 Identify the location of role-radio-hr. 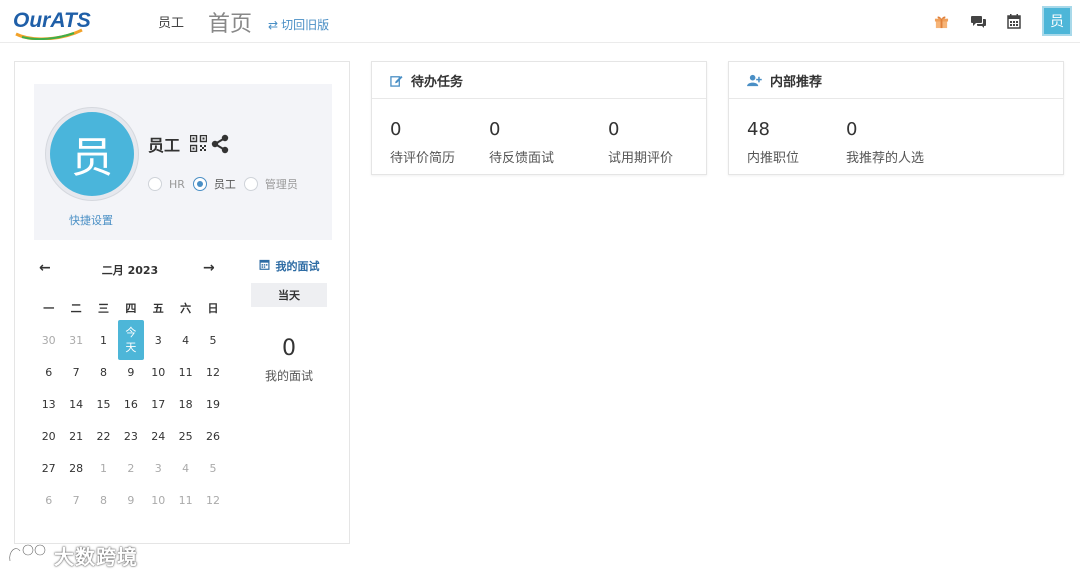
(155, 184).